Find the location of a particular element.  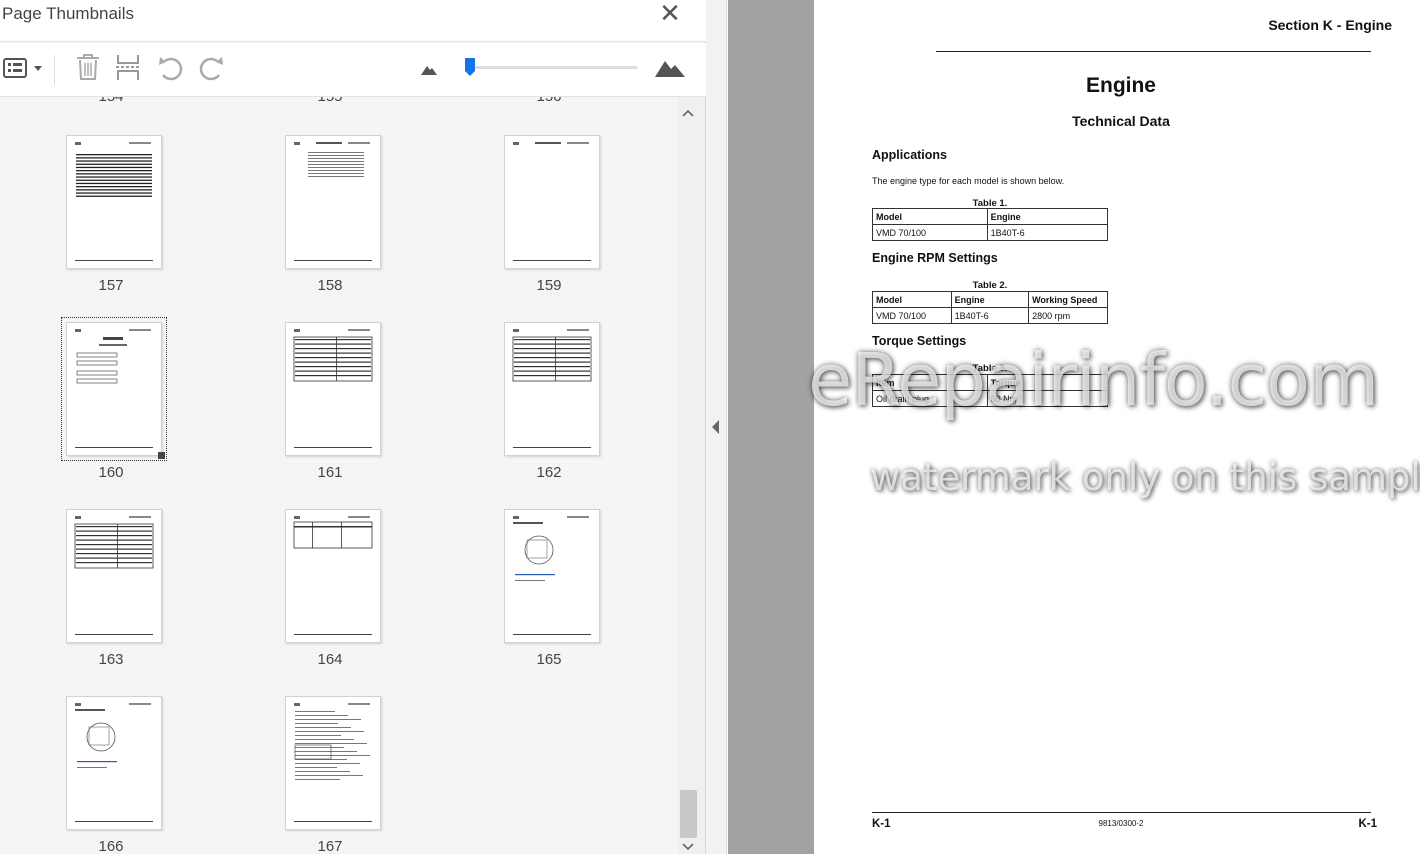

thumbnail-item: 167 is located at coordinates (330, 775).